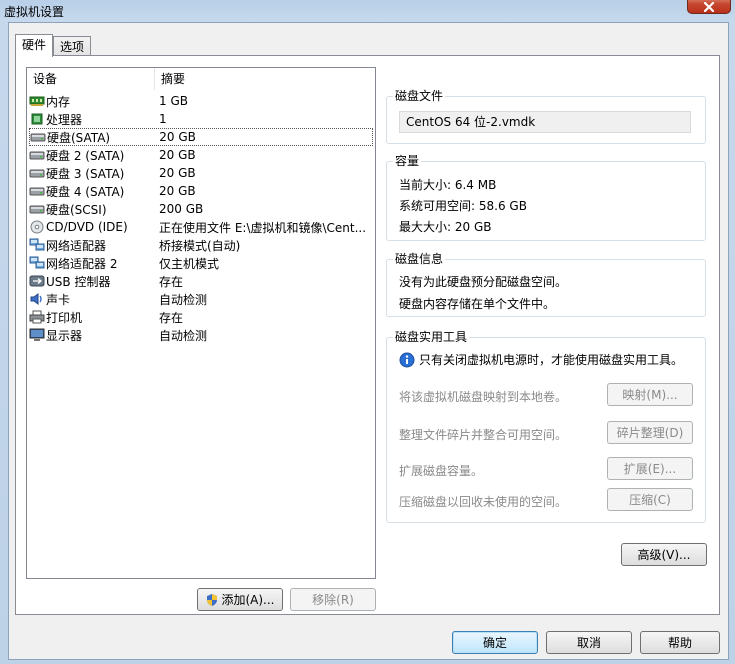 This screenshot has width=735, height=664. I want to click on tab-hardware: 硬件, so click(34, 45).